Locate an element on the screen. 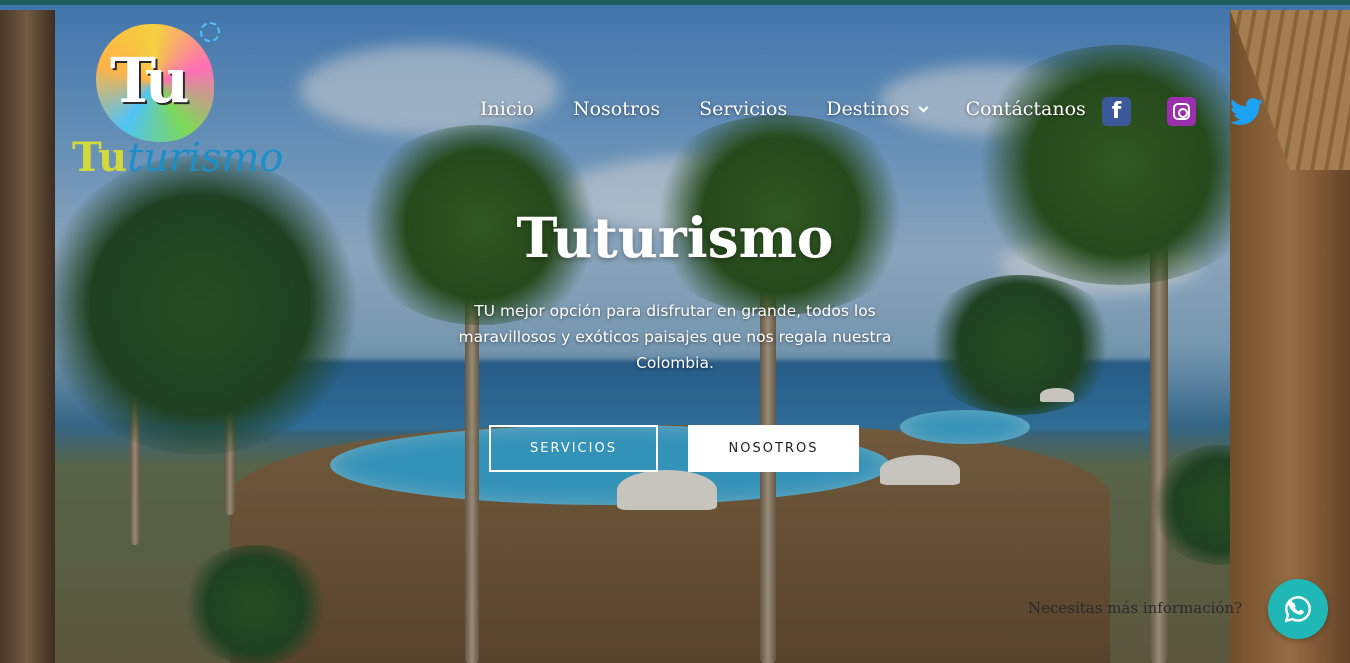 This screenshot has width=1350, height=663. top-accent-bar is located at coordinates (675, 2).